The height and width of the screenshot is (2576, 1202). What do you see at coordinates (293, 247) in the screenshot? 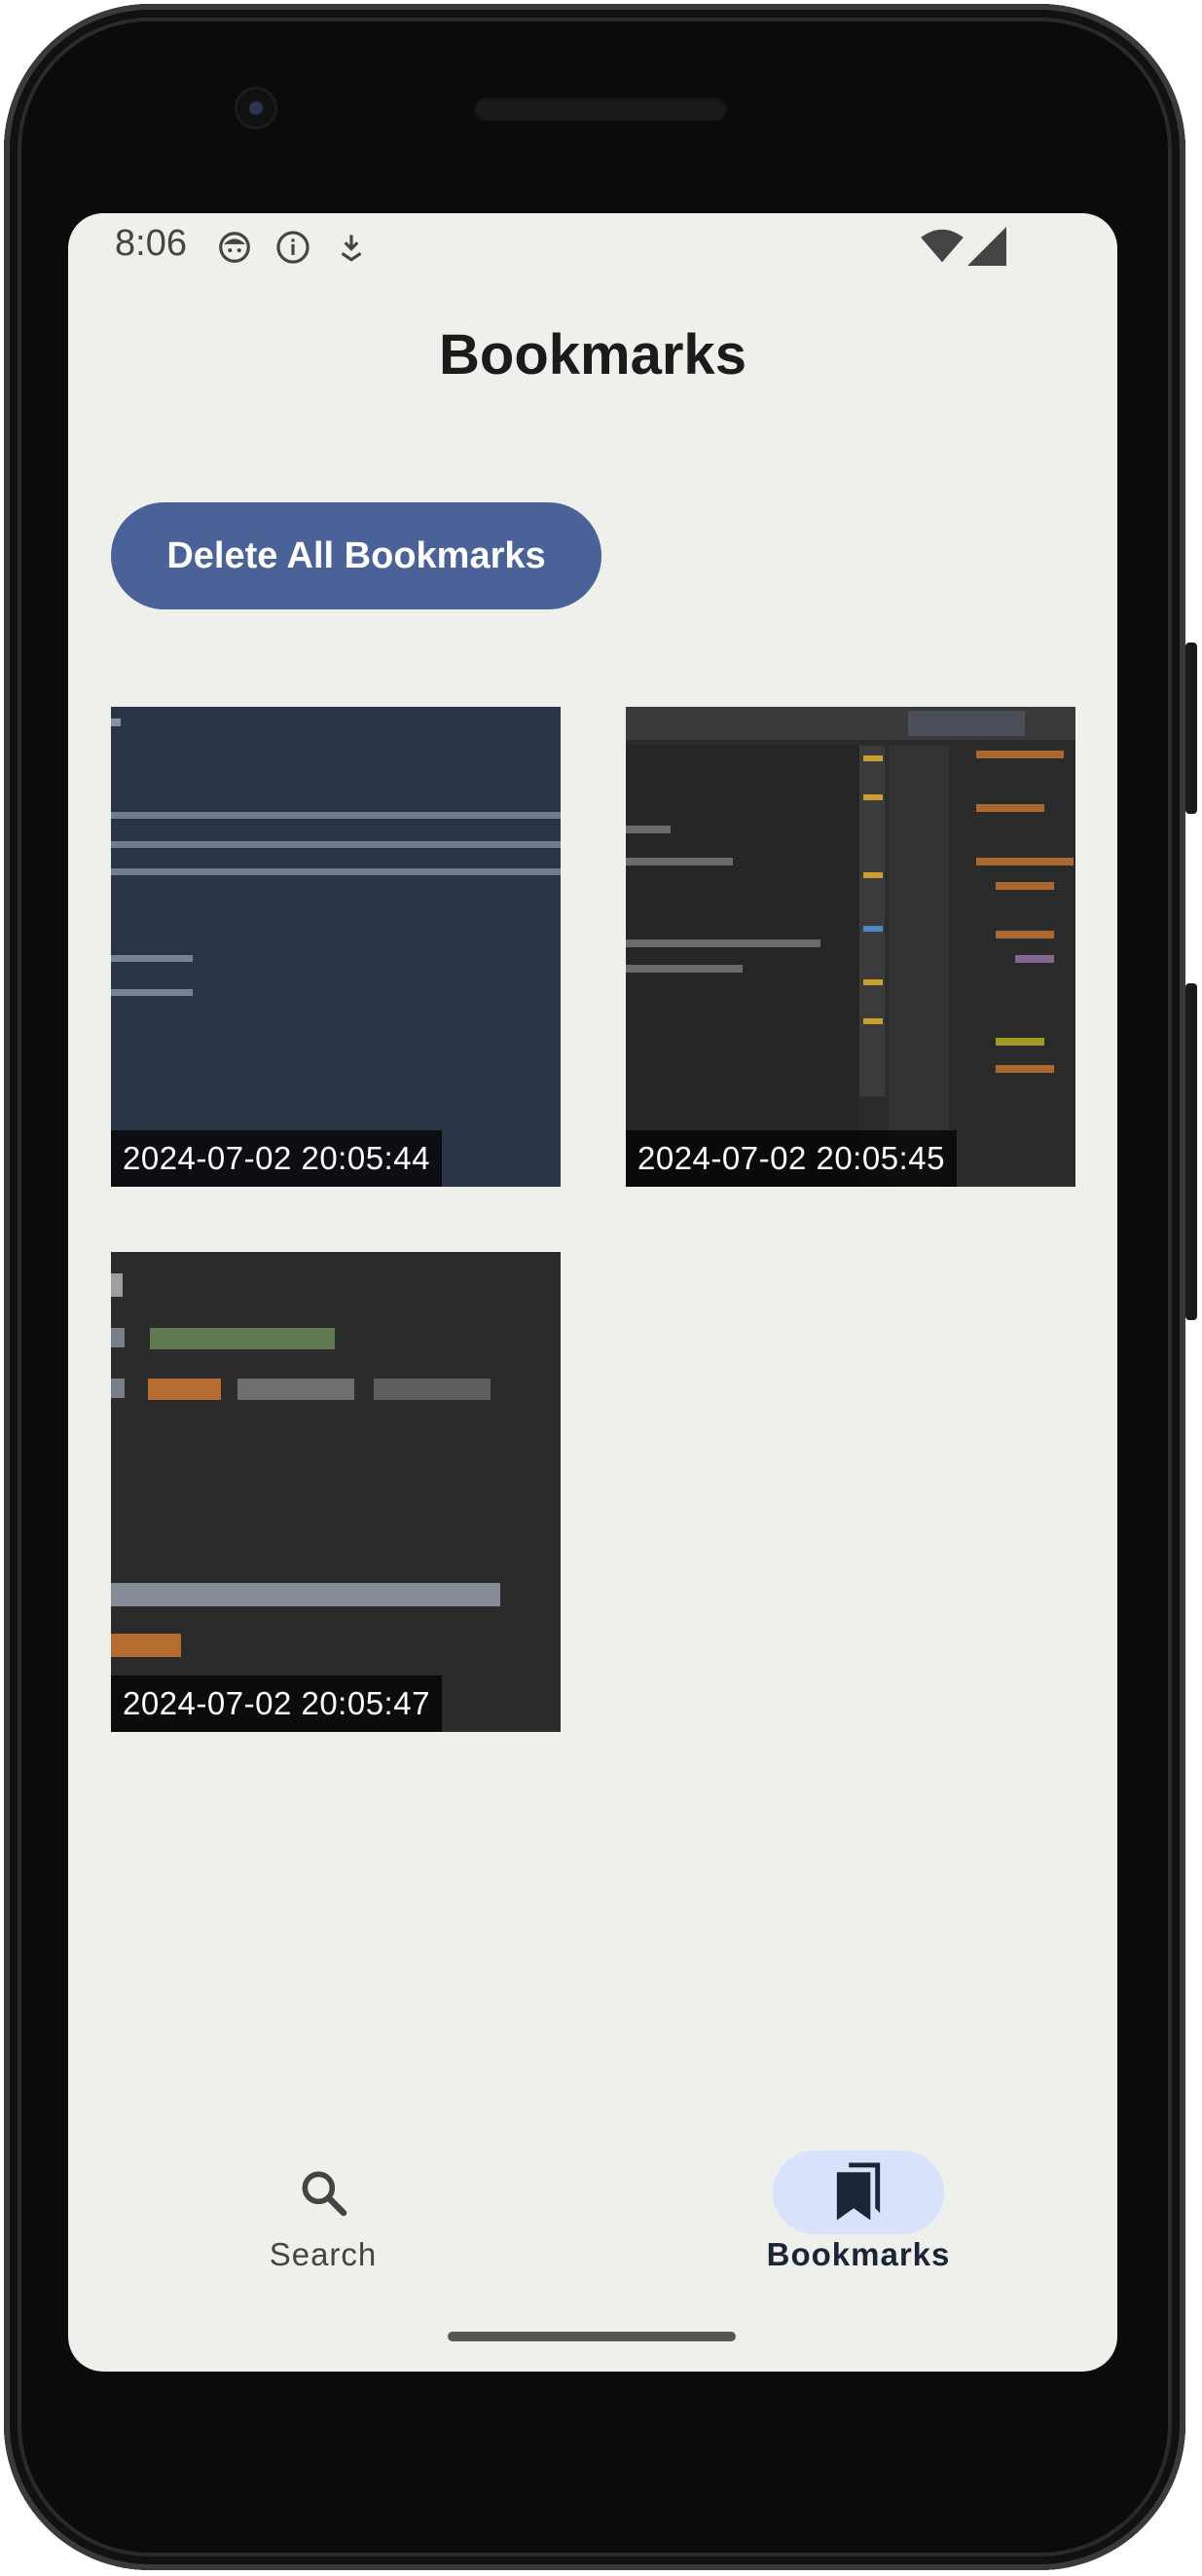
I see `info-icon` at bounding box center [293, 247].